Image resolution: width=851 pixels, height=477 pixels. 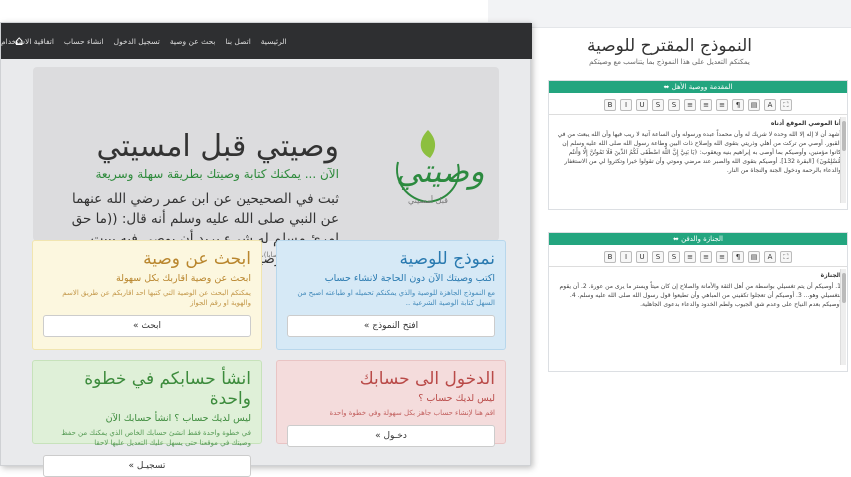 What do you see at coordinates (217, 146) in the screenshot?
I see `page-title: وصيتي قبل امسيتي` at bounding box center [217, 146].